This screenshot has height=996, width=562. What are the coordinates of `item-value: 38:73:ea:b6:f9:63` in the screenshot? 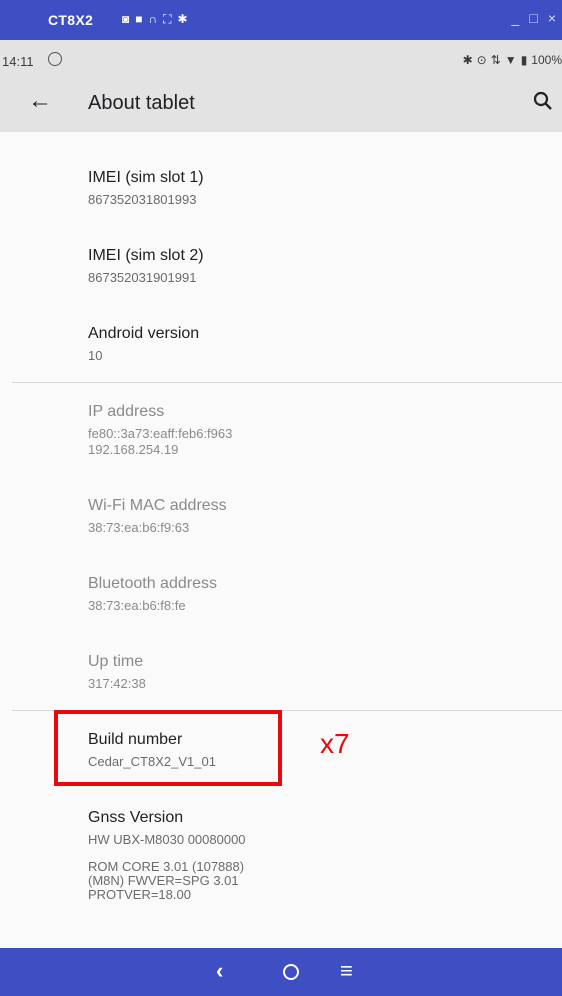 It's located at (139, 527).